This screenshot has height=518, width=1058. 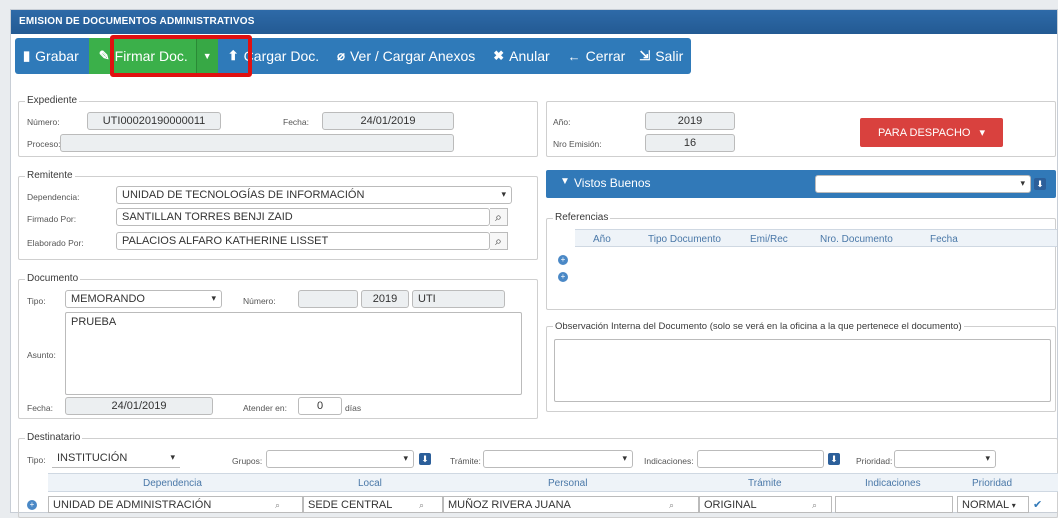 I want to click on col-dependencia: Dependencia, so click(x=172, y=483).